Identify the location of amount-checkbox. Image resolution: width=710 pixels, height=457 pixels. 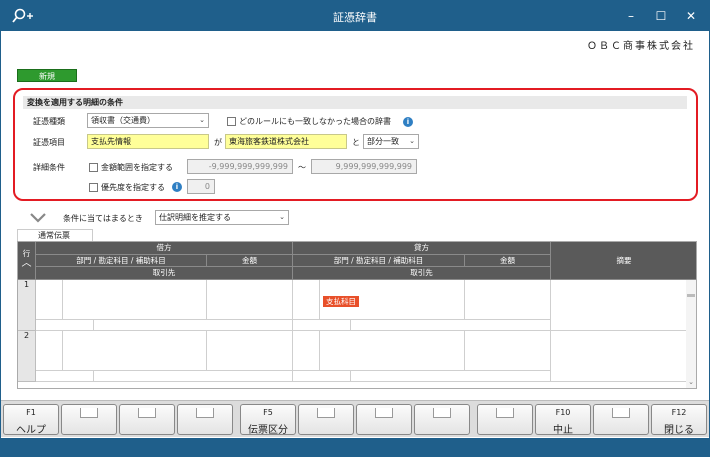
(93, 167).